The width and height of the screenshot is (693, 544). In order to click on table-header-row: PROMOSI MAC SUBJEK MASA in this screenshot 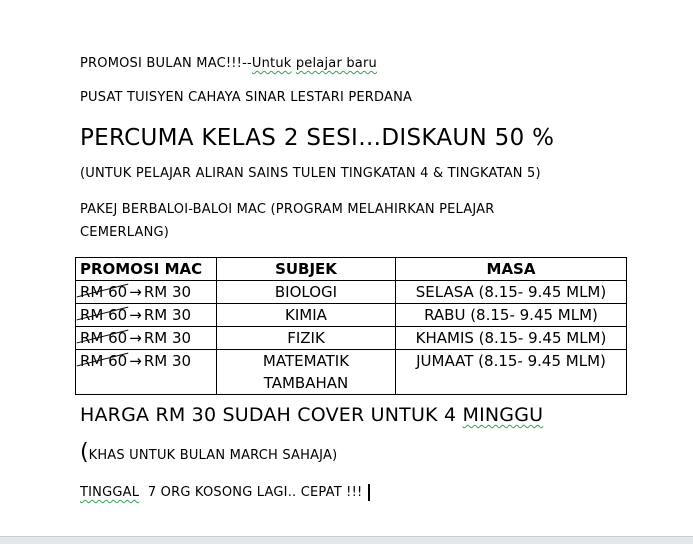, I will do `click(351, 269)`.